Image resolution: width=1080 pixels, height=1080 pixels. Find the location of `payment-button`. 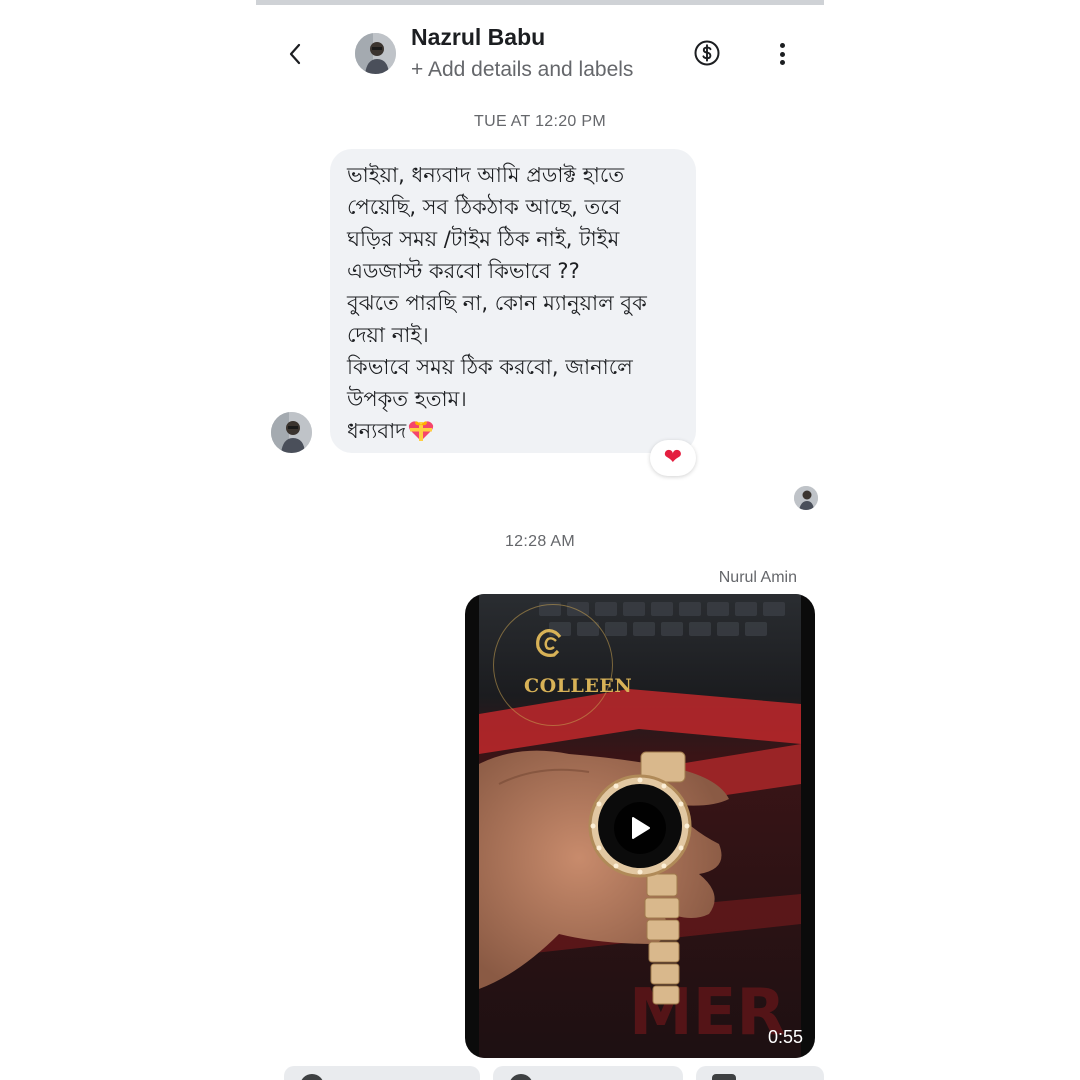

payment-button is located at coordinates (707, 53).